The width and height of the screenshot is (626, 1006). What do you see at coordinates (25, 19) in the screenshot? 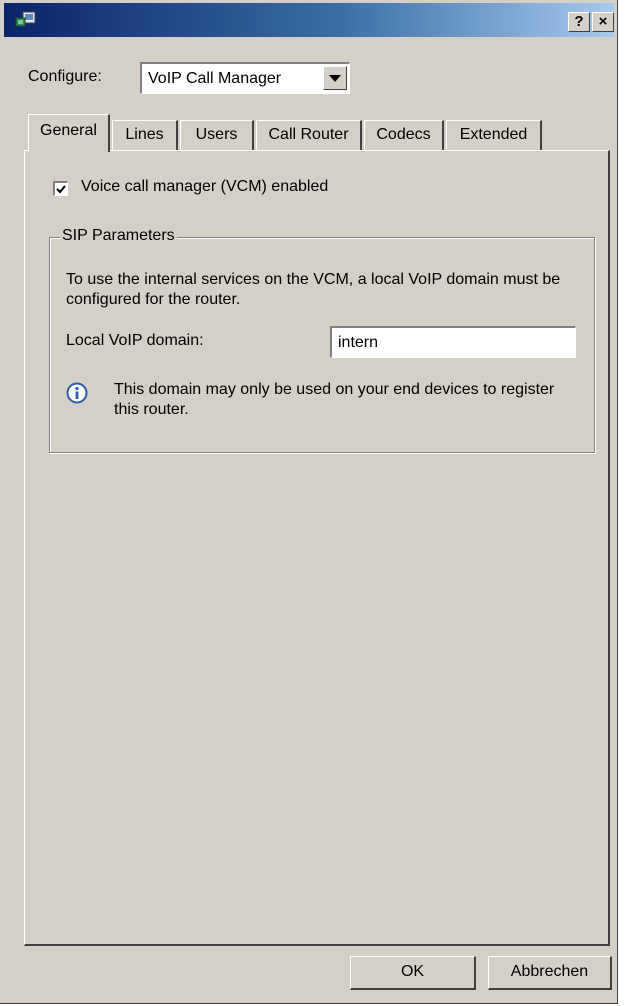
I see `network-app-icon` at bounding box center [25, 19].